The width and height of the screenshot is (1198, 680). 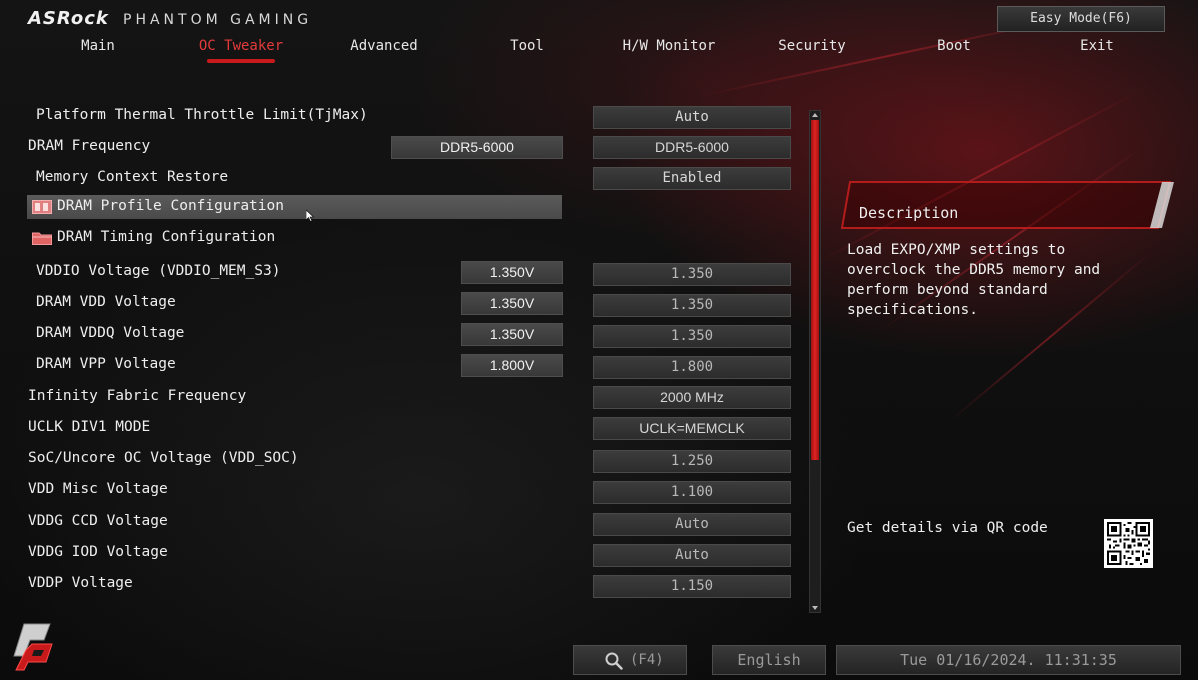 I want to click on tab-exit: Exit, so click(x=1097, y=46).